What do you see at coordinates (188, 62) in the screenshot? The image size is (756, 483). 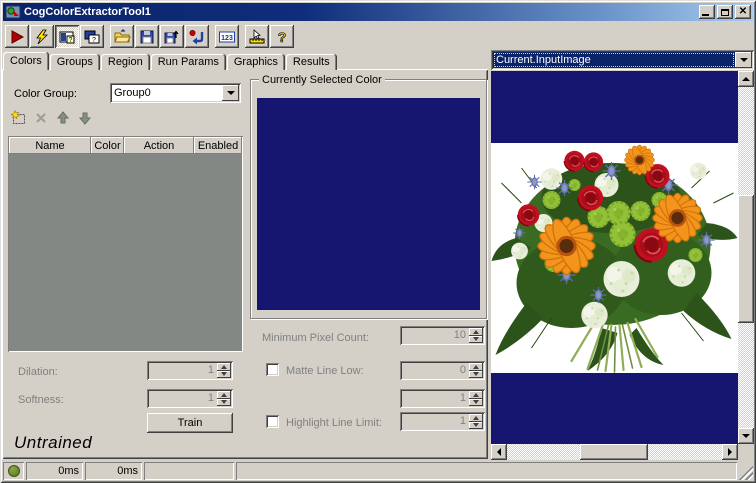 I see `tab-run-params: Run Params` at bounding box center [188, 62].